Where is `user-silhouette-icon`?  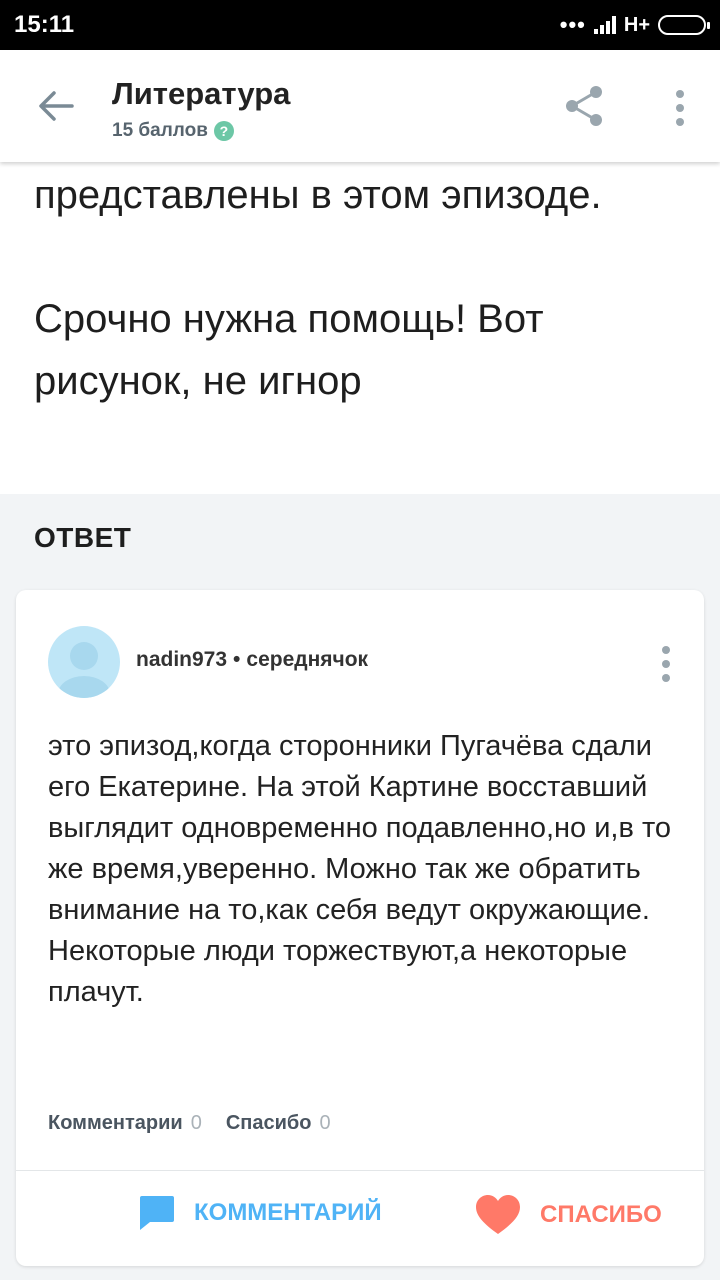 user-silhouette-icon is located at coordinates (84, 670).